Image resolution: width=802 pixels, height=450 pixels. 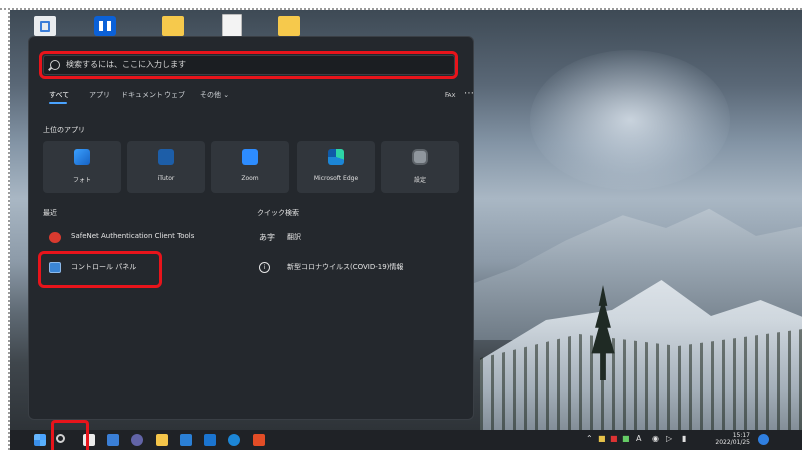 I want to click on windows-start-icon, so click(x=40, y=440).